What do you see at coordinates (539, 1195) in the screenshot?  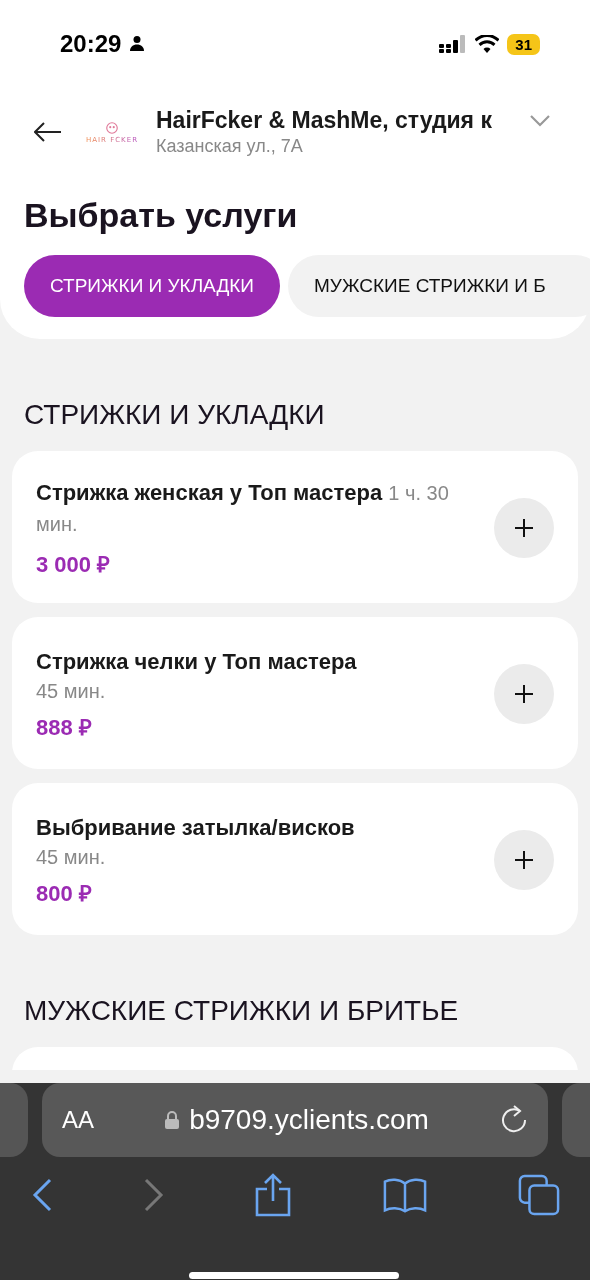 I see `tabs-icon` at bounding box center [539, 1195].